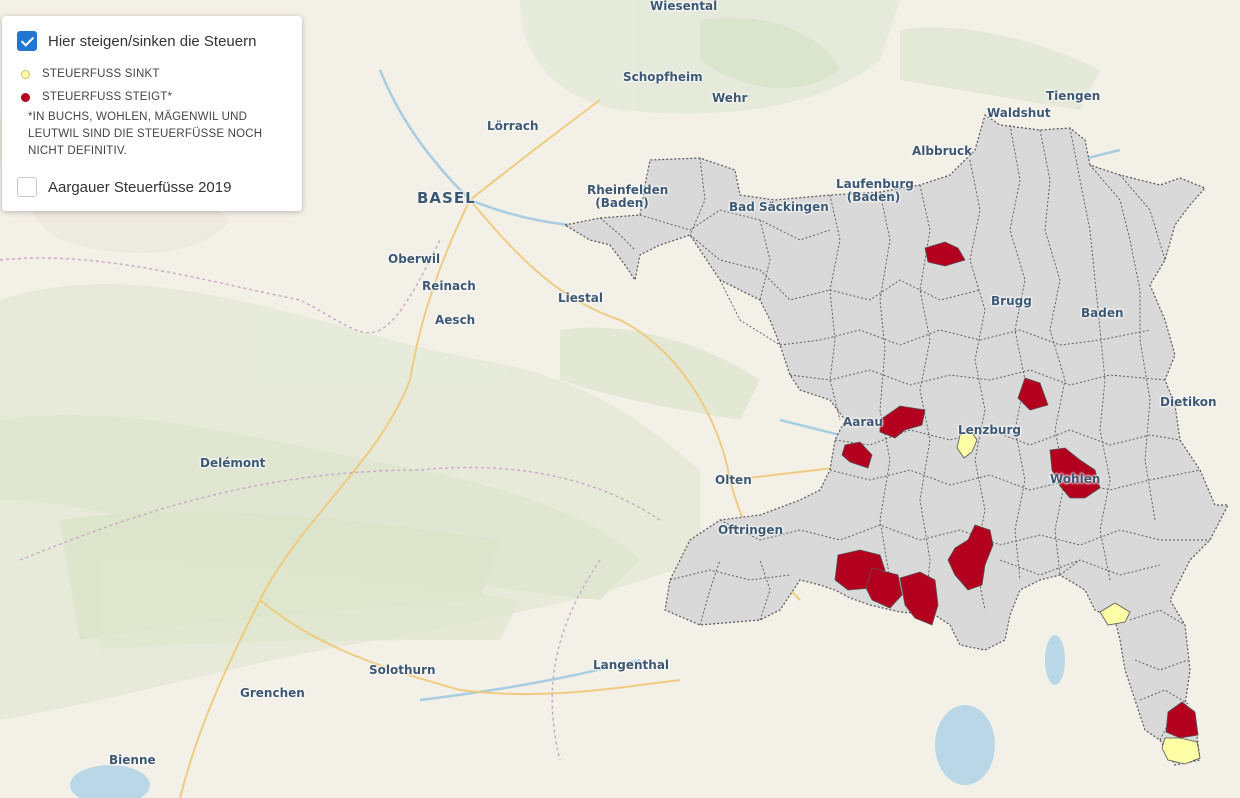 The image size is (1240, 798). I want to click on place-label: Lenzburg, so click(989, 430).